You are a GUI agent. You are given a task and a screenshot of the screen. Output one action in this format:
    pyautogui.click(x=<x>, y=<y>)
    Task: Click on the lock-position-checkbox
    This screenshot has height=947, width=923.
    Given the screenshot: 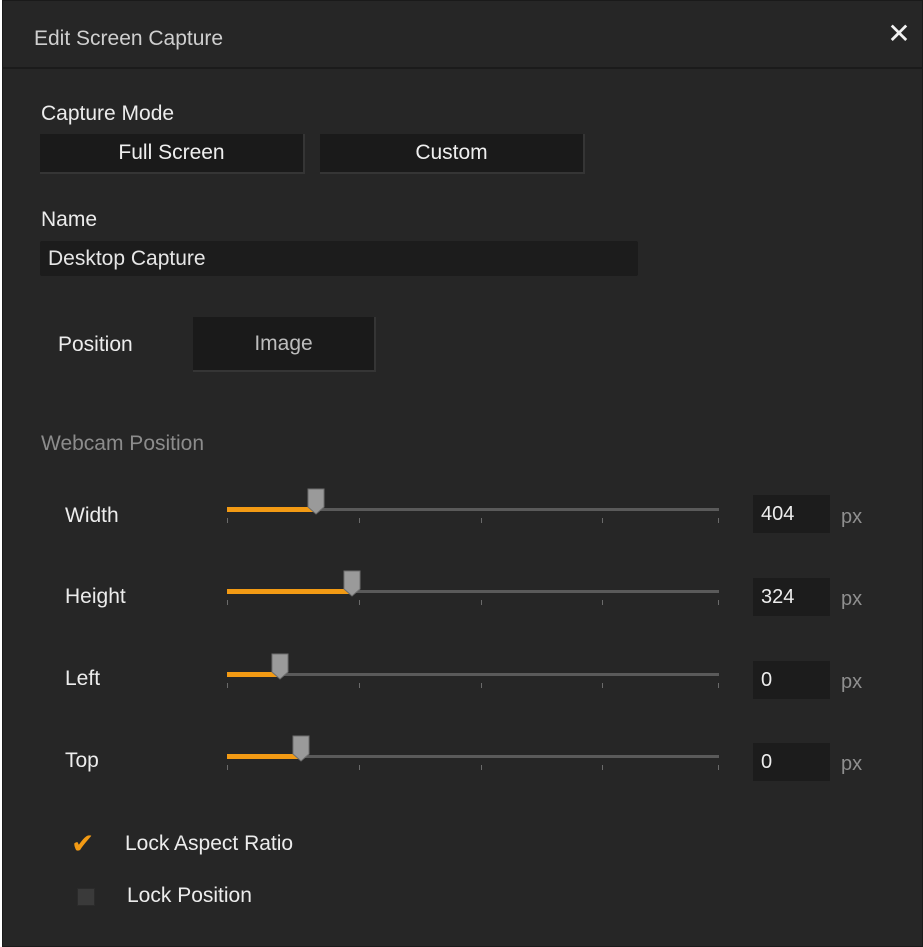 What is the action you would take?
    pyautogui.click(x=86, y=897)
    